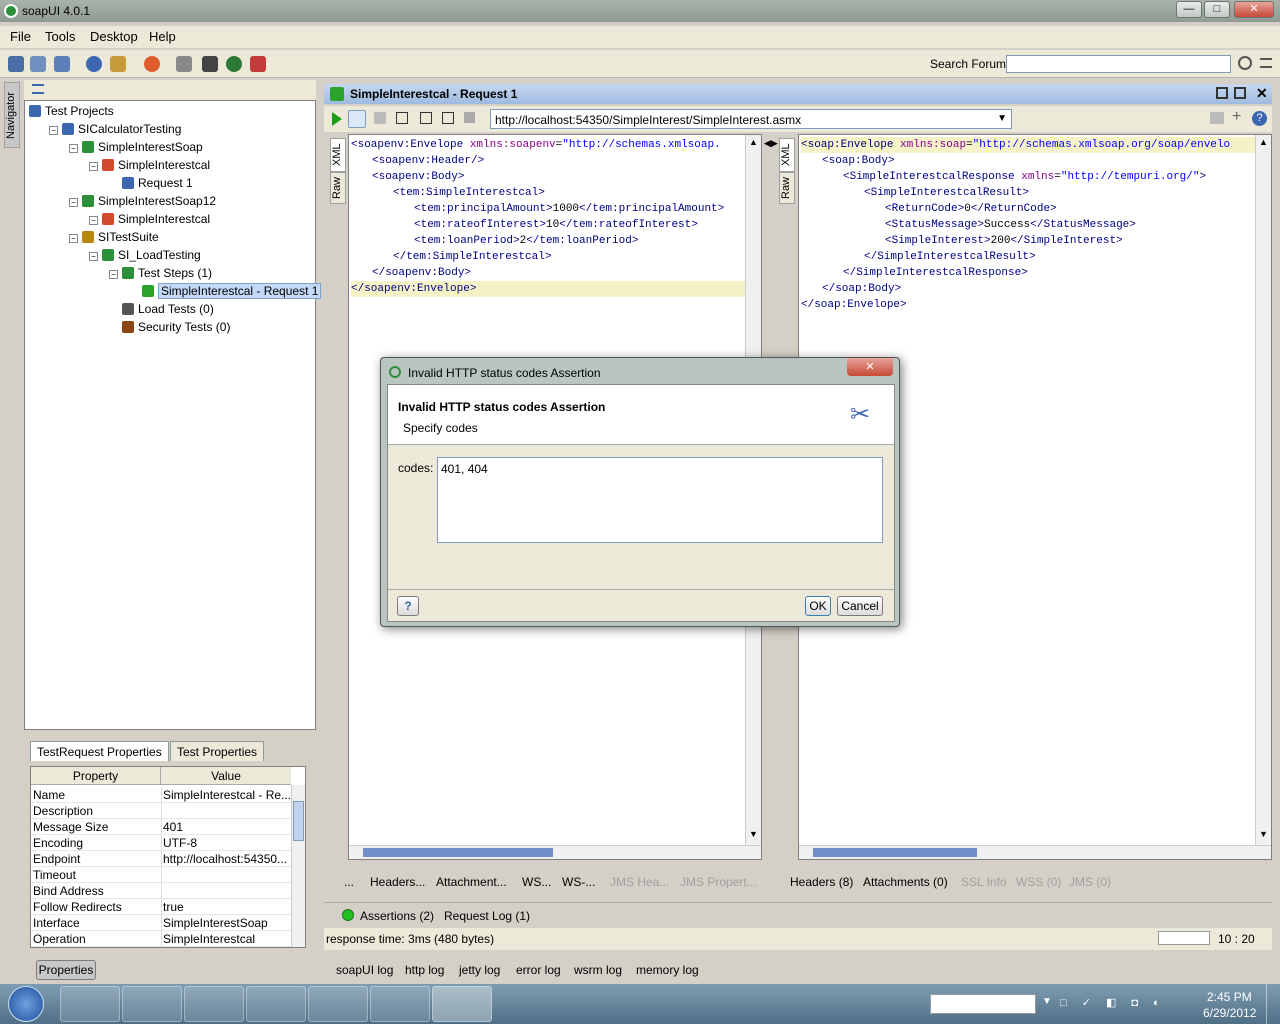  Describe the element at coordinates (1028, 193) in the screenshot. I see `code-line: <SimpleInterestcalResult>` at that location.